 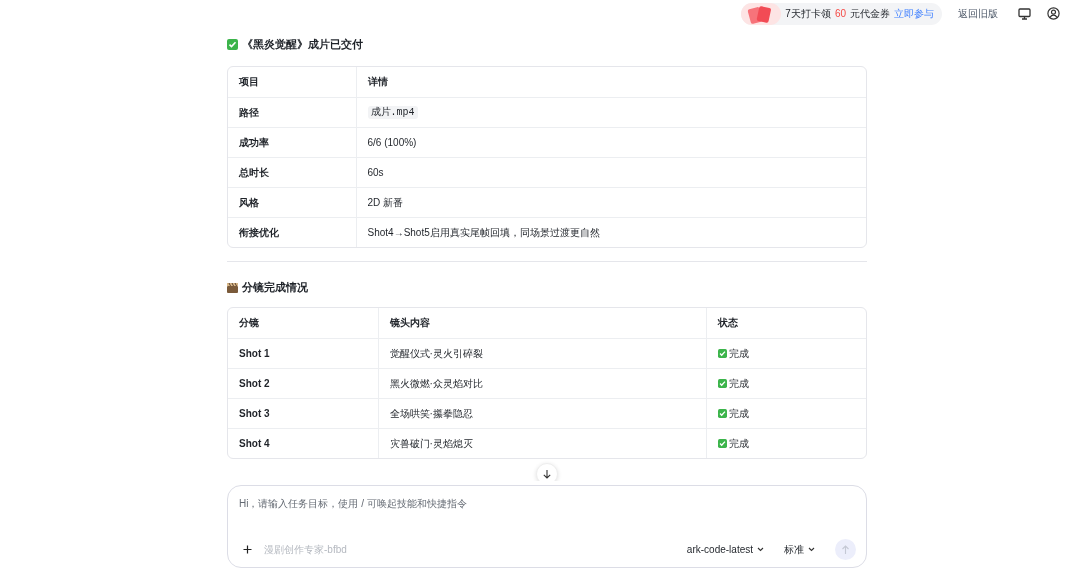 What do you see at coordinates (292, 112) in the screenshot?
I see `table-cell: 路径` at bounding box center [292, 112].